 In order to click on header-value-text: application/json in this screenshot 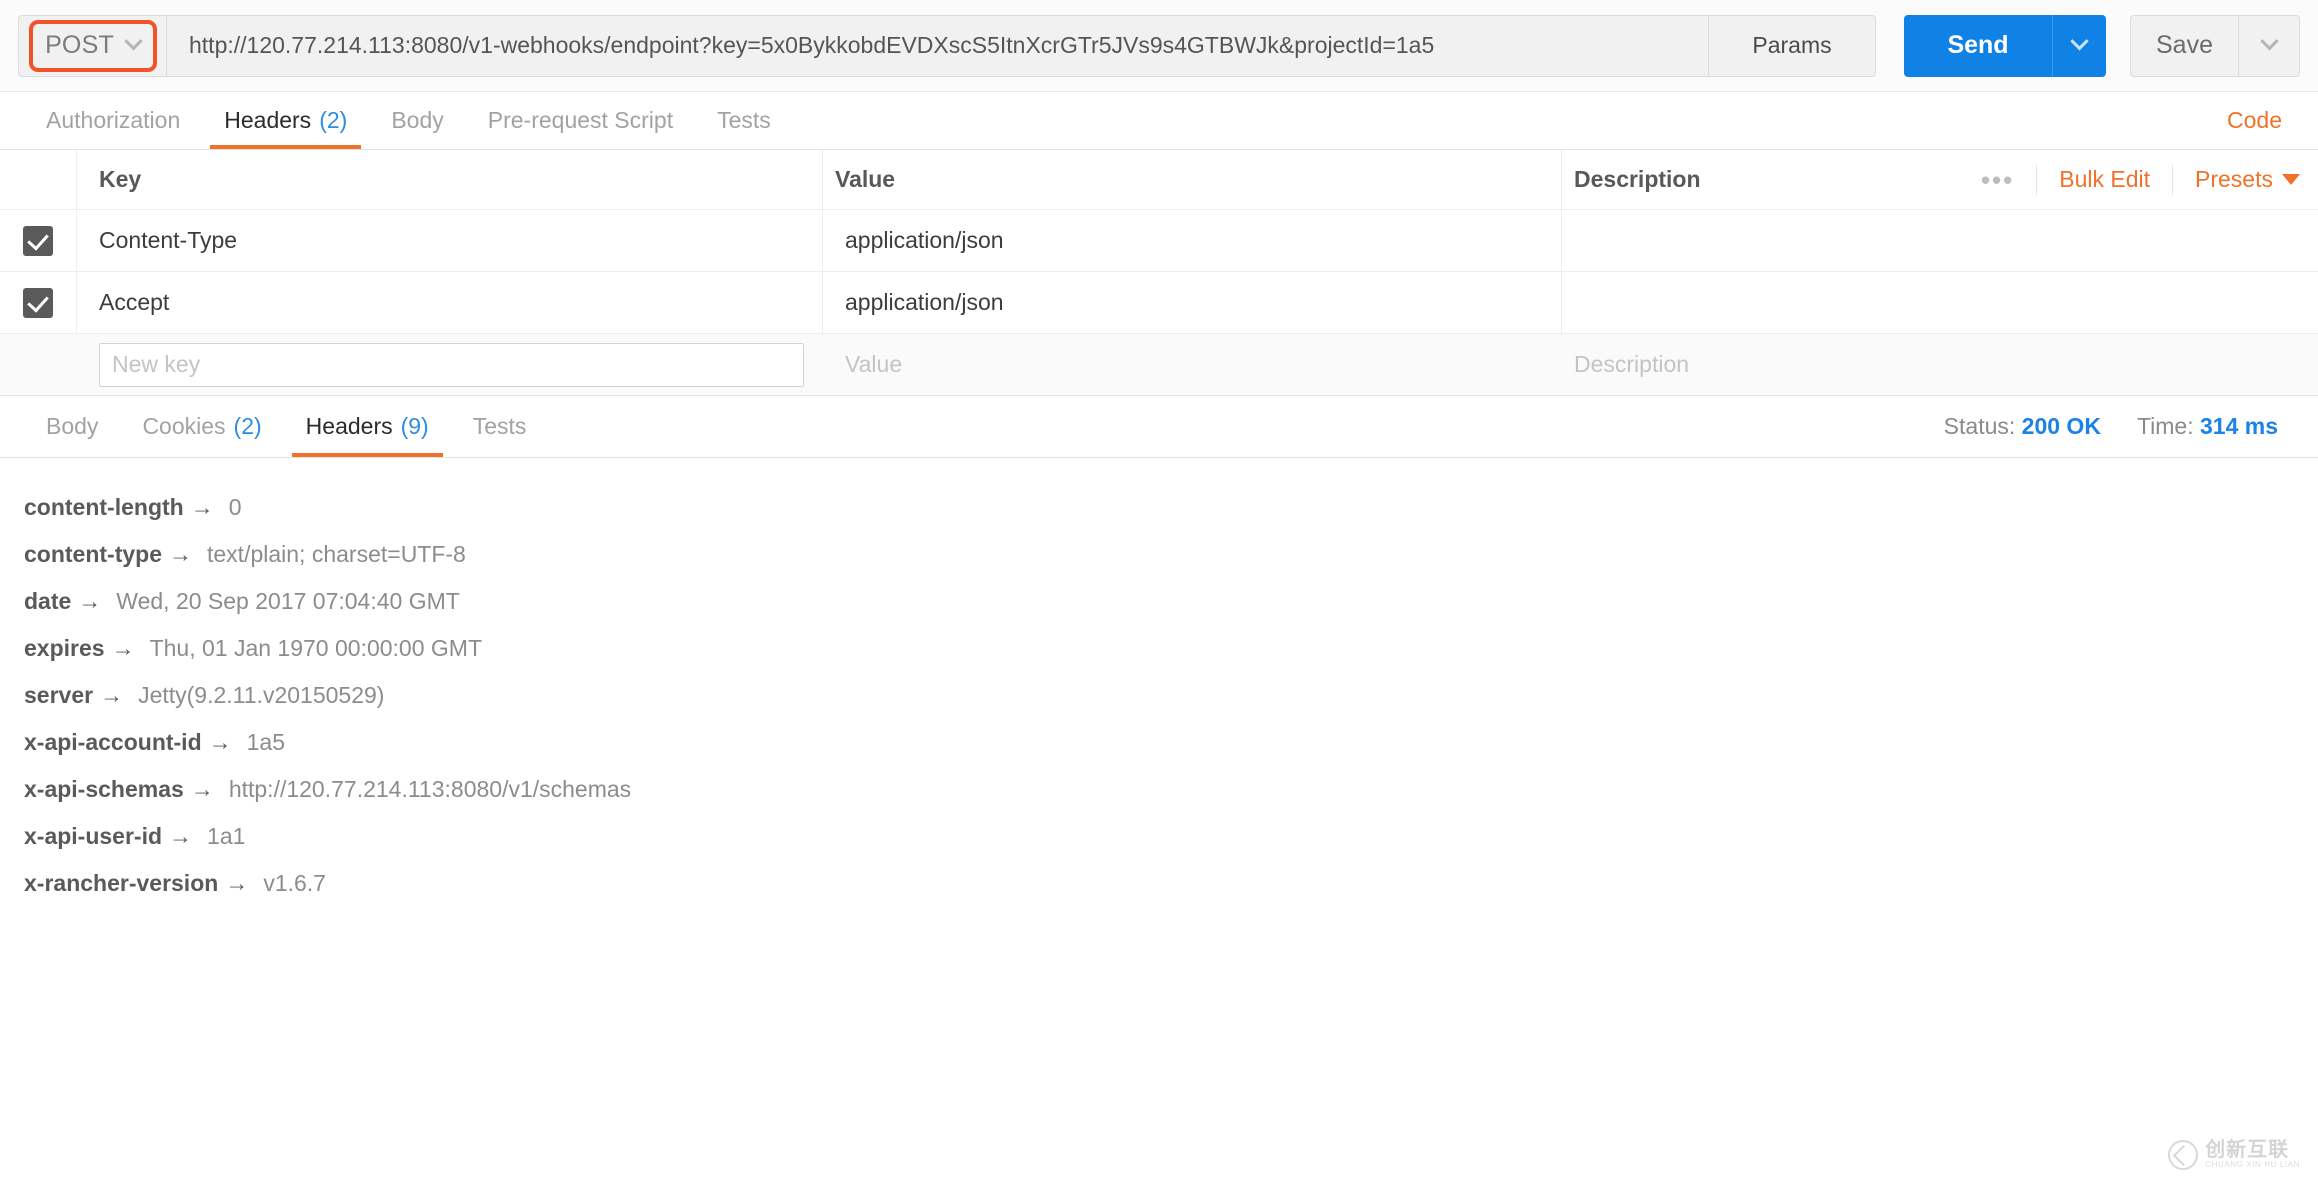, I will do `click(924, 302)`.